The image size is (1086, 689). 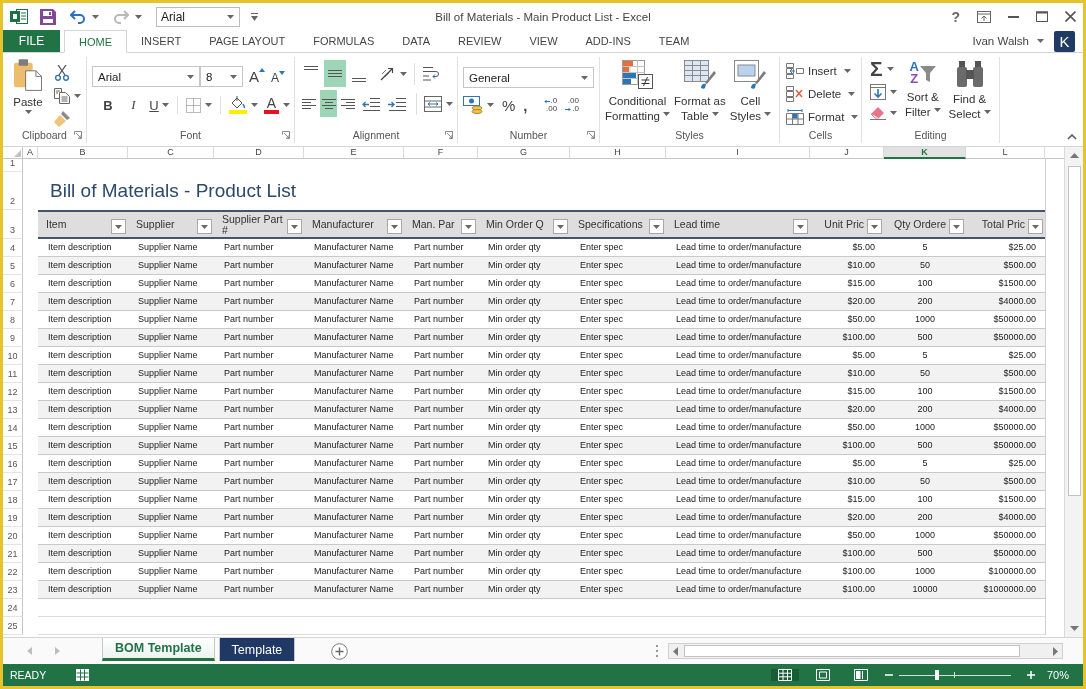 What do you see at coordinates (48, 16) in the screenshot?
I see `save-button` at bounding box center [48, 16].